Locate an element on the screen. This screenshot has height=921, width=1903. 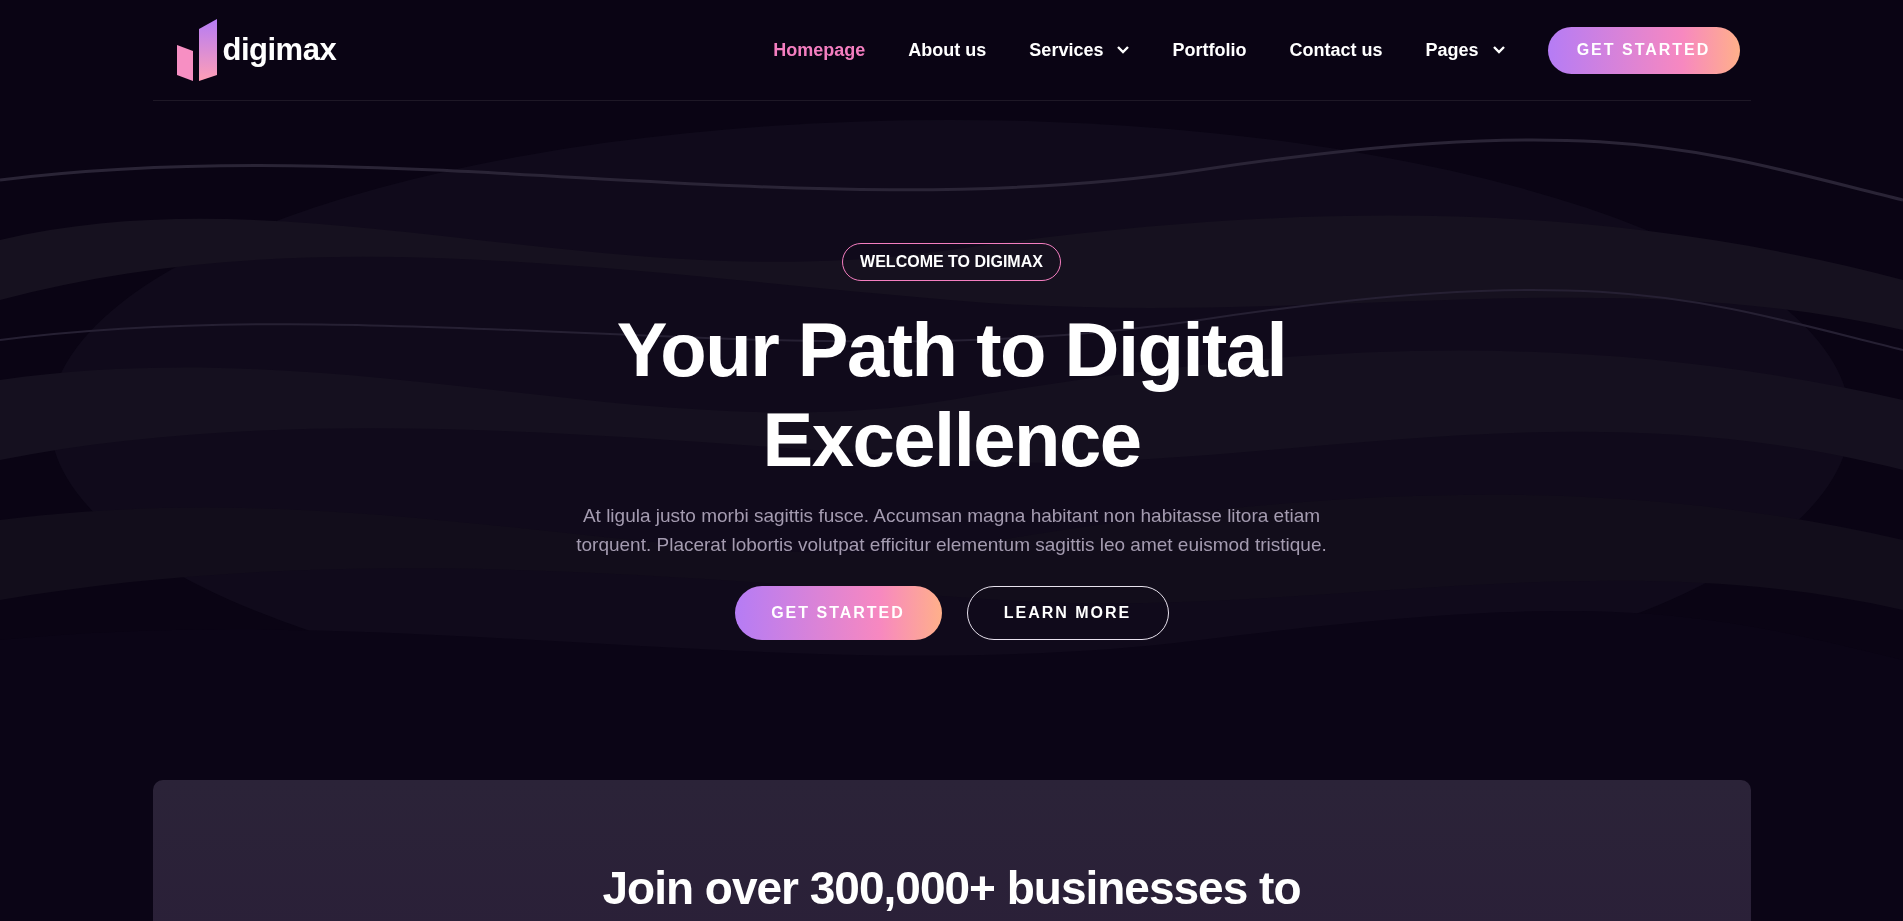
nav-link: Contact us is located at coordinates (1336, 50).